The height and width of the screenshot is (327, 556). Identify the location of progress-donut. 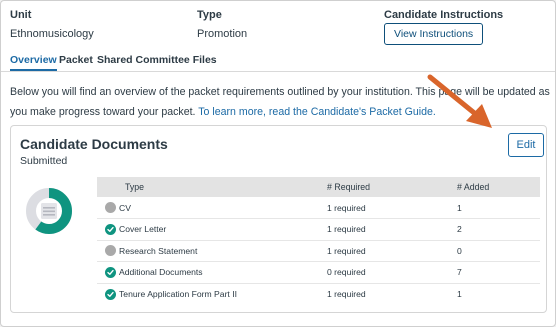
(49, 211).